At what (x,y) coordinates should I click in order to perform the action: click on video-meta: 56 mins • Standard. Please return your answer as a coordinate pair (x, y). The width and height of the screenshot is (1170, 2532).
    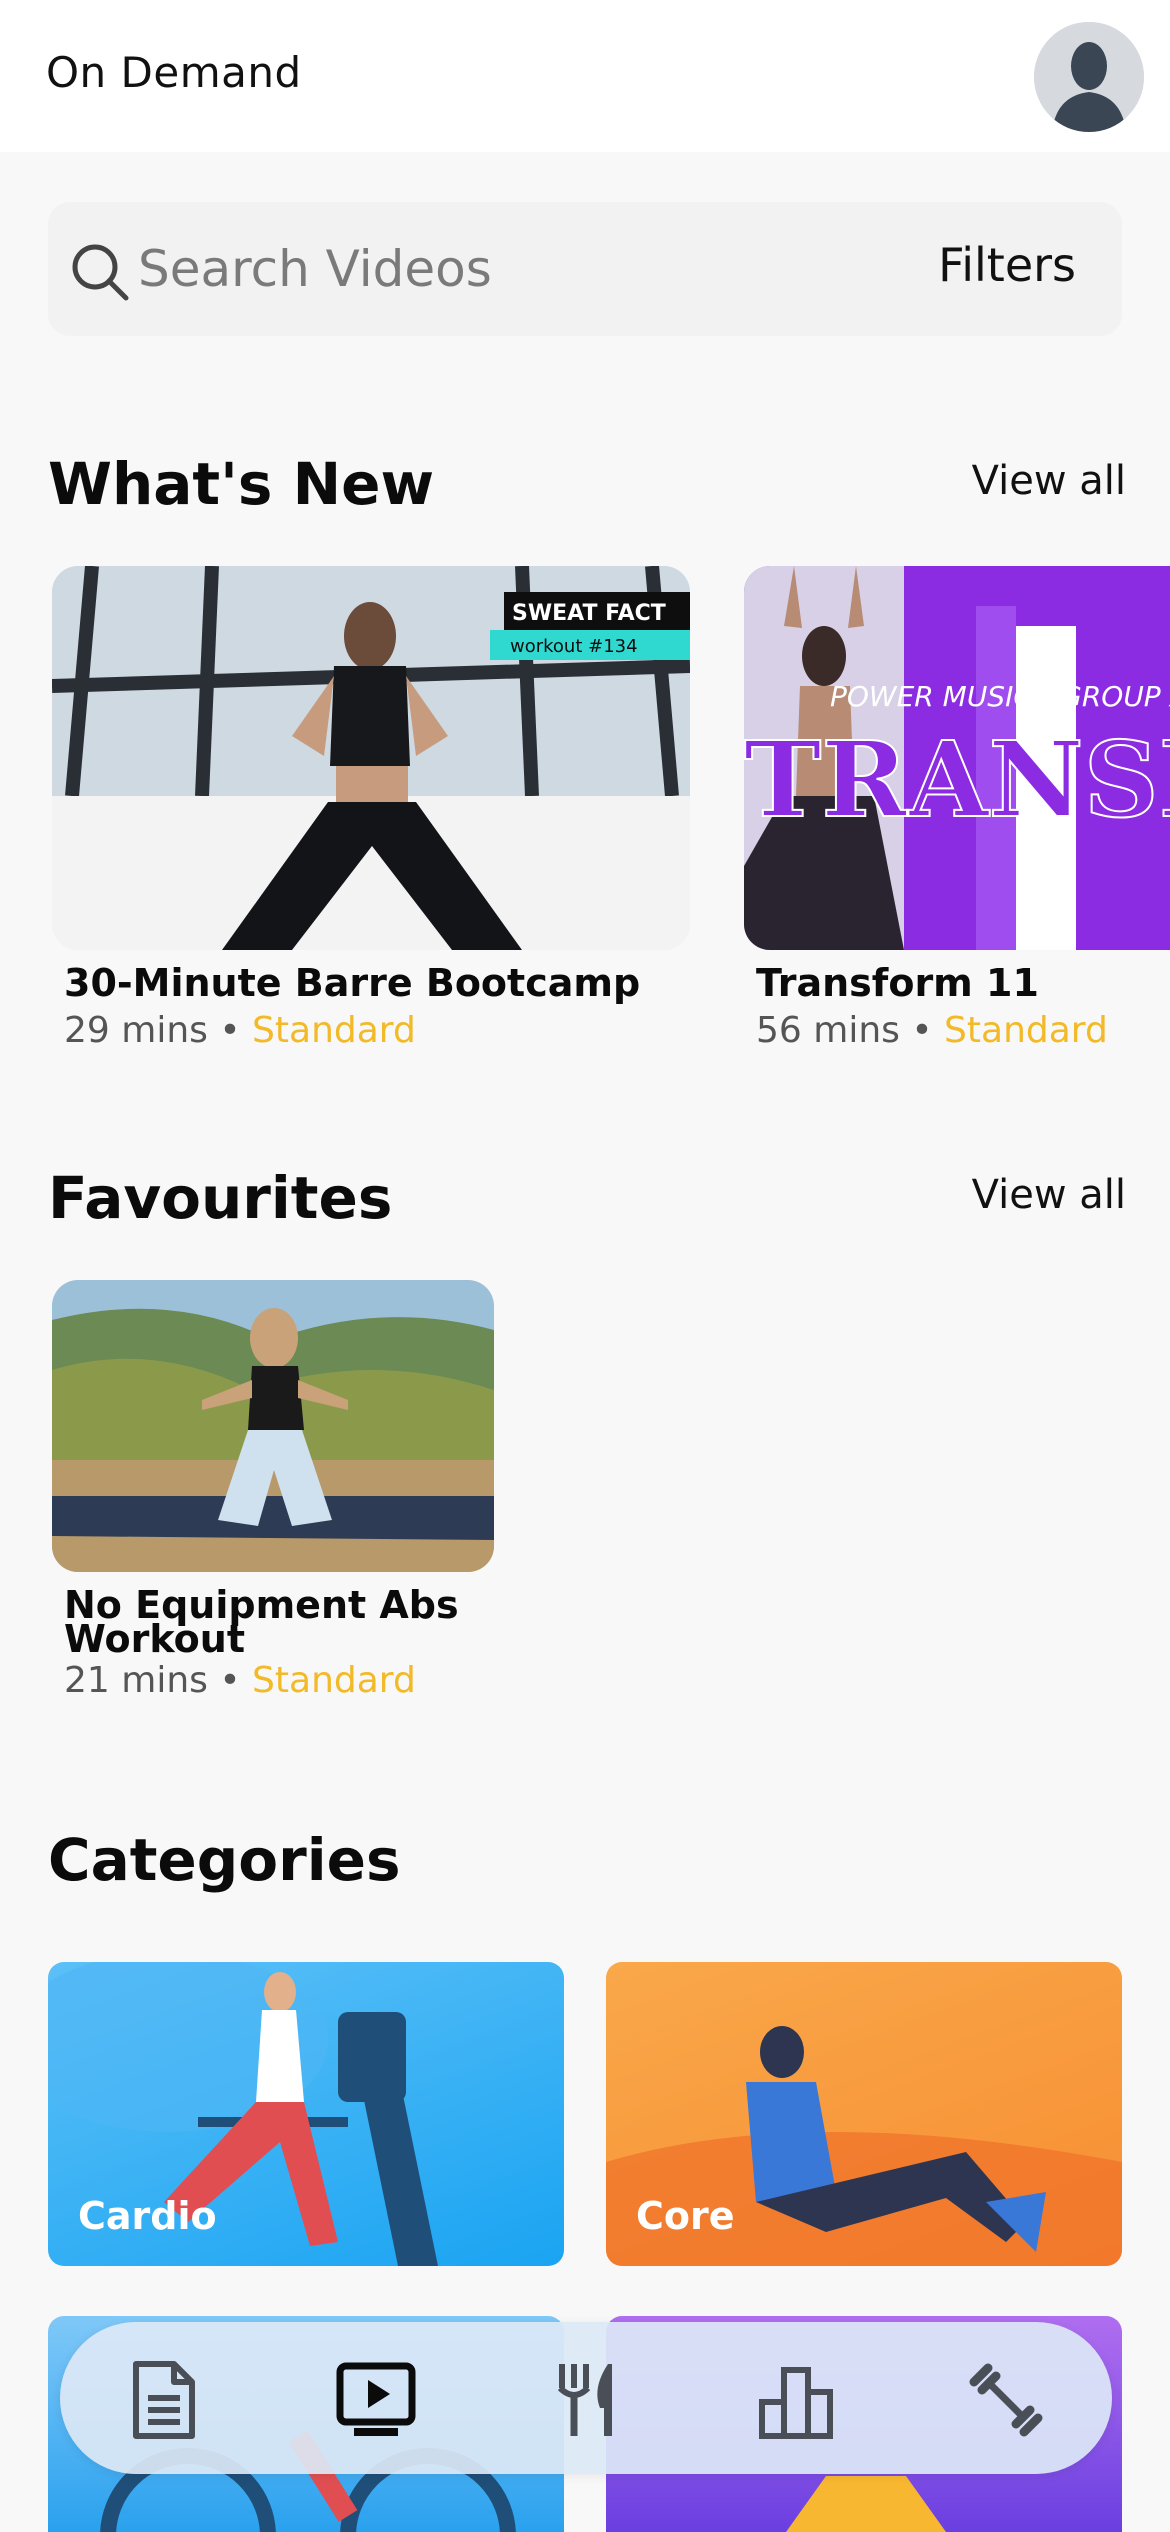
    Looking at the image, I should click on (932, 1030).